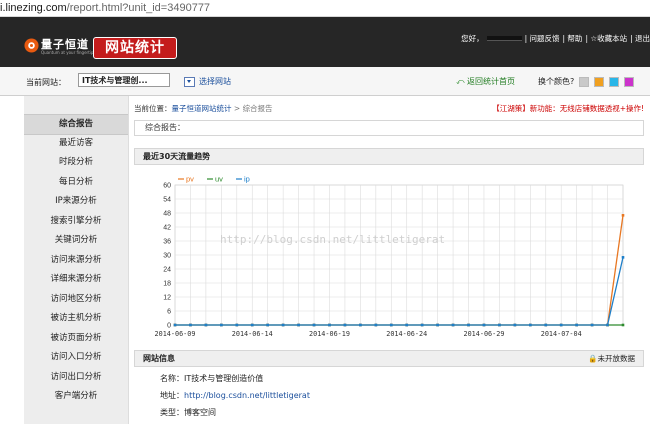 This screenshot has width=650, height=424. I want to click on sidebar-item-exit: 访问出口分析, so click(76, 377).